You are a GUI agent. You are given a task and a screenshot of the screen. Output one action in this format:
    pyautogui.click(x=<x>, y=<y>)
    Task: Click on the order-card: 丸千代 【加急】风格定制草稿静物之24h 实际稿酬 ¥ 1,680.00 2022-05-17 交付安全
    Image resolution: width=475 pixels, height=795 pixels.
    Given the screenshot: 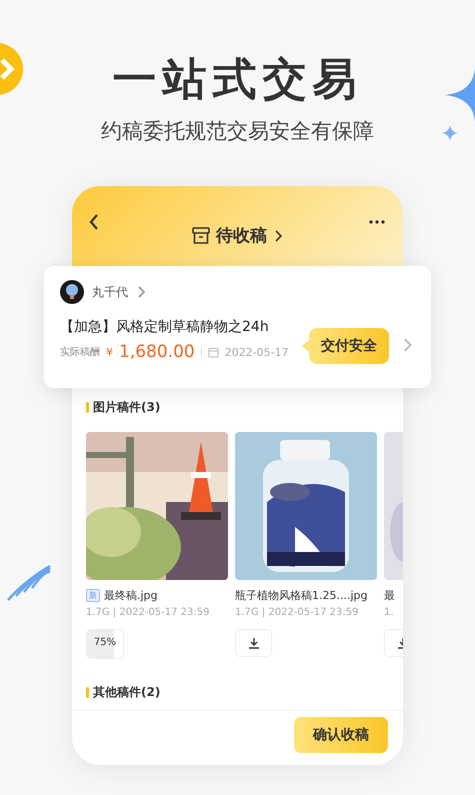 What is the action you would take?
    pyautogui.click(x=237, y=327)
    